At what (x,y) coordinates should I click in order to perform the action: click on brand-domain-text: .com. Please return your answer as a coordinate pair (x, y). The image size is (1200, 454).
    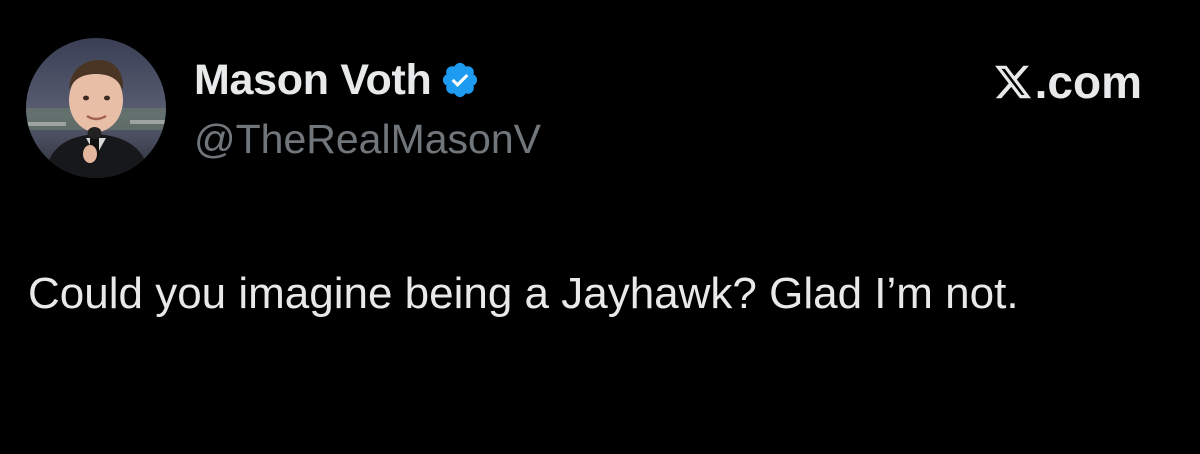
    Looking at the image, I should click on (1088, 82).